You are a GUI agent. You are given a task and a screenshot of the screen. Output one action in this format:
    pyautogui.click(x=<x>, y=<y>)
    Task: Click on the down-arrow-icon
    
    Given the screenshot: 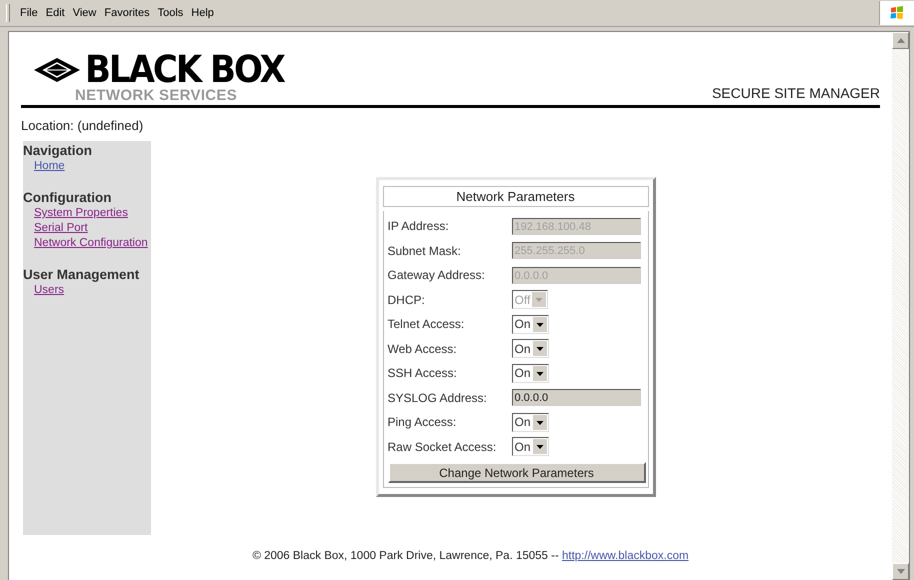 What is the action you would take?
    pyautogui.click(x=900, y=571)
    